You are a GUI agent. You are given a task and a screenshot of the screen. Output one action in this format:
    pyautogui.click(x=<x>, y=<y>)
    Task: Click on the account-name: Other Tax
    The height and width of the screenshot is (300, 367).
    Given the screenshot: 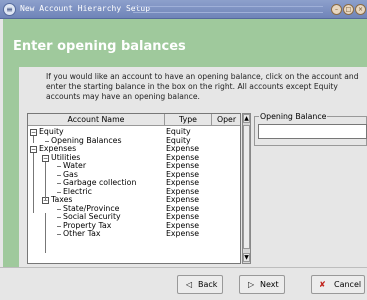 What is the action you would take?
    pyautogui.click(x=82, y=233)
    